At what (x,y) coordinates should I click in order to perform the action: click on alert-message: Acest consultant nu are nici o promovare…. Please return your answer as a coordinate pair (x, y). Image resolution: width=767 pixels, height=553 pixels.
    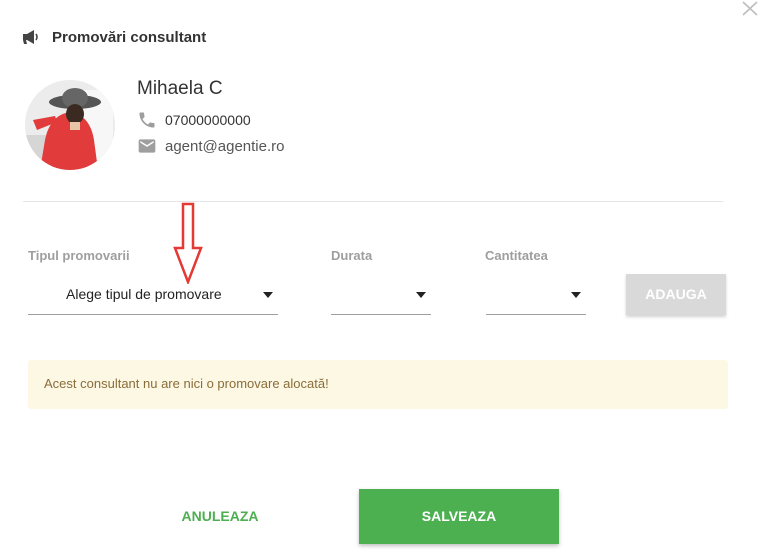
    Looking at the image, I should click on (186, 383).